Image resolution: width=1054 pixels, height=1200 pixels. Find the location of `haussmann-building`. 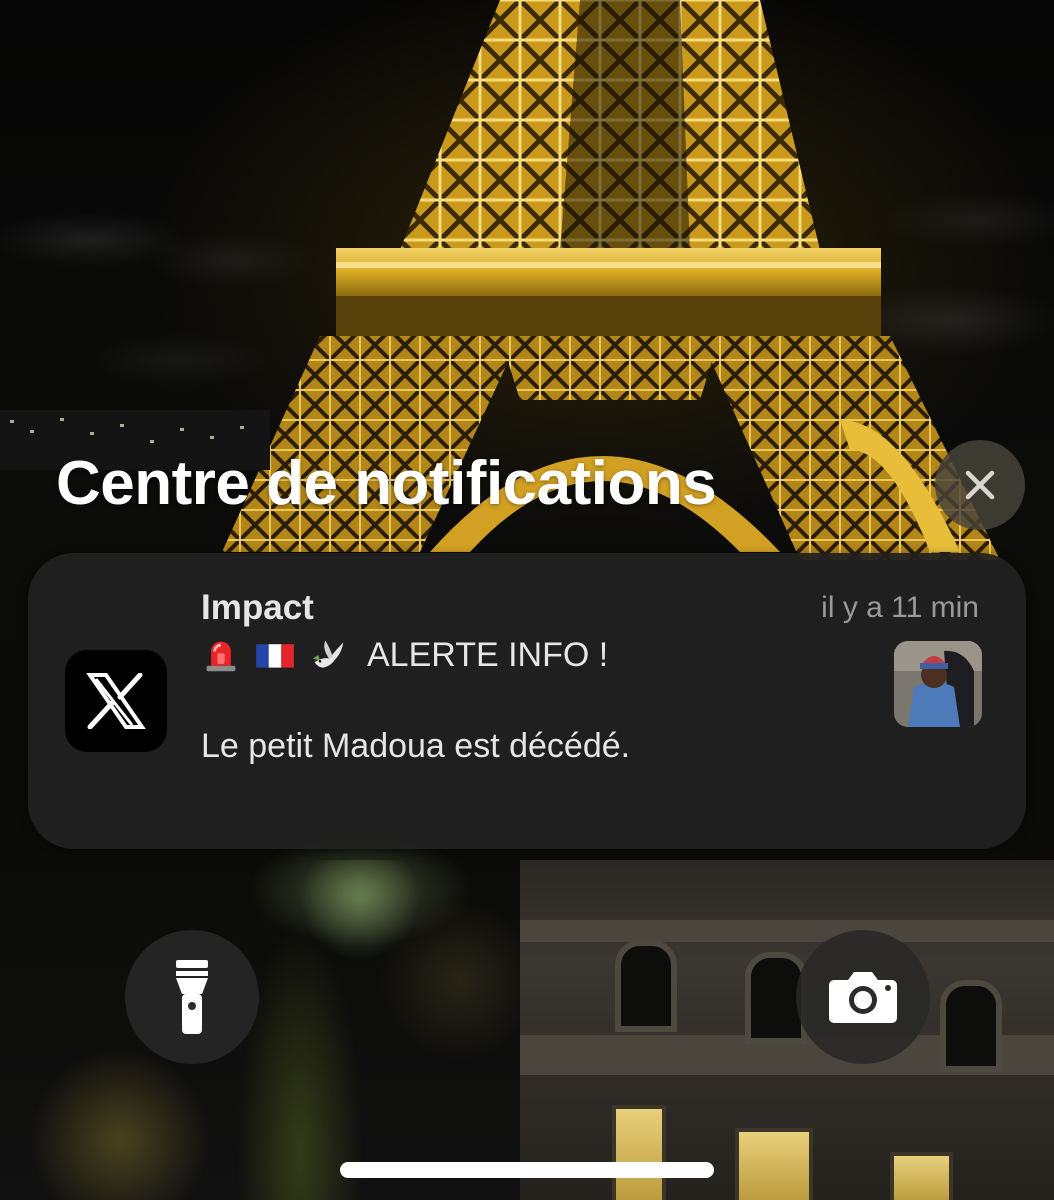

haussmann-building is located at coordinates (787, 1030).